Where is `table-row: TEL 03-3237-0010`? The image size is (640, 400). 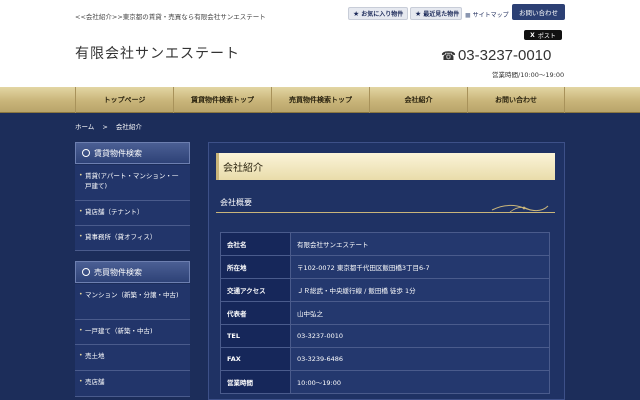
table-row: TEL 03-3237-0010 is located at coordinates (385, 336).